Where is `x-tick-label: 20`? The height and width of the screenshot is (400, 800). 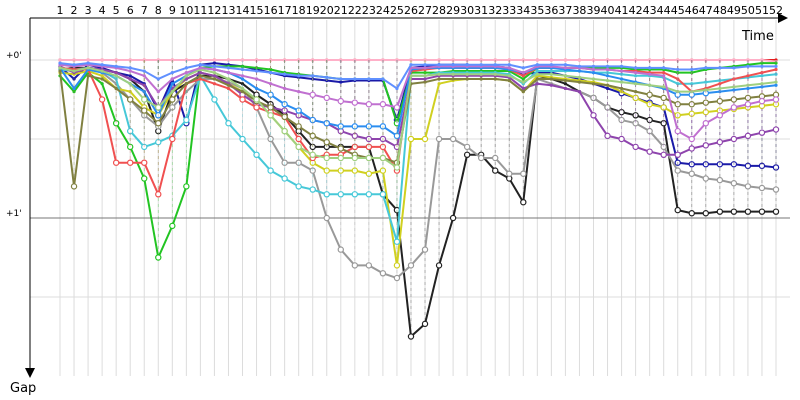
x-tick-label: 20 is located at coordinates (327, 10).